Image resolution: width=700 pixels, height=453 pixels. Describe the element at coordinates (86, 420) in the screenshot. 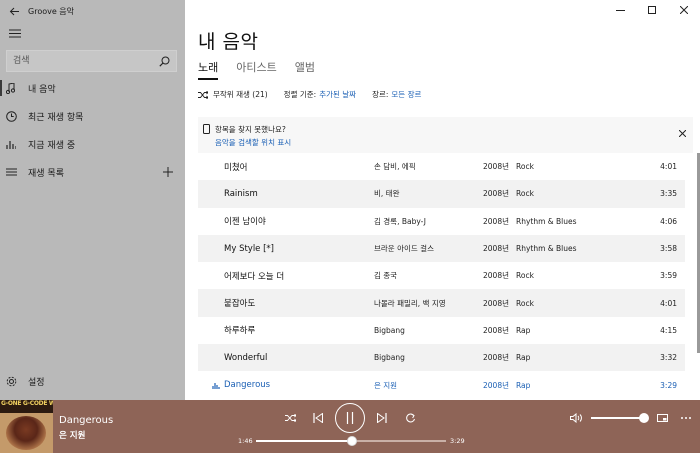

I see `now-playing-title: Dangerous` at that location.